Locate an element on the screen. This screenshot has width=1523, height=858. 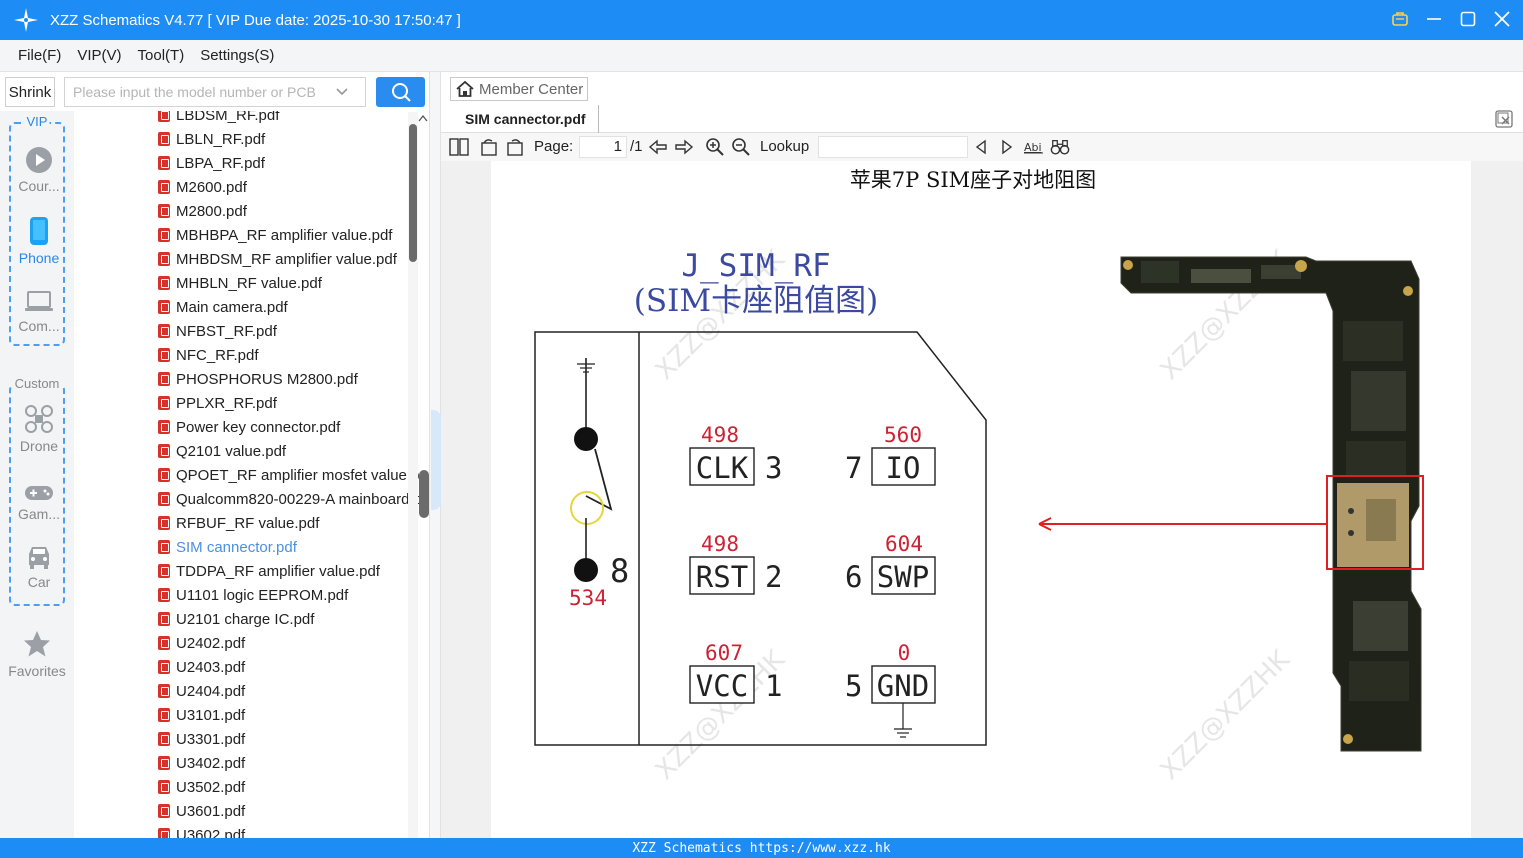
member-center-label: Member Center is located at coordinates (531, 89).